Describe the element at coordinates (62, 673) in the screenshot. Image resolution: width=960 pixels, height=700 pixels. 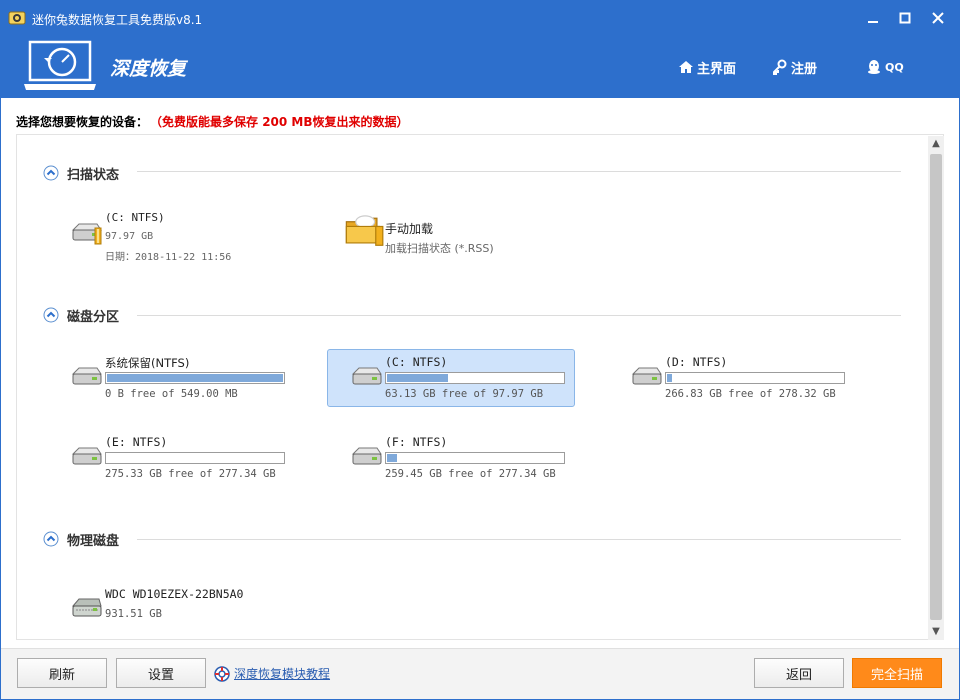
I see `refresh-button: 刷新` at that location.